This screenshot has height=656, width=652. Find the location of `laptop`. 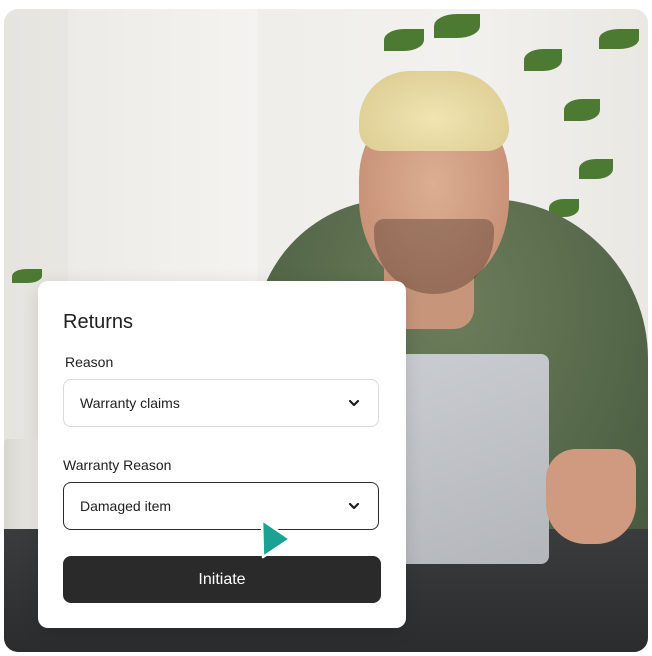

laptop is located at coordinates (474, 459).